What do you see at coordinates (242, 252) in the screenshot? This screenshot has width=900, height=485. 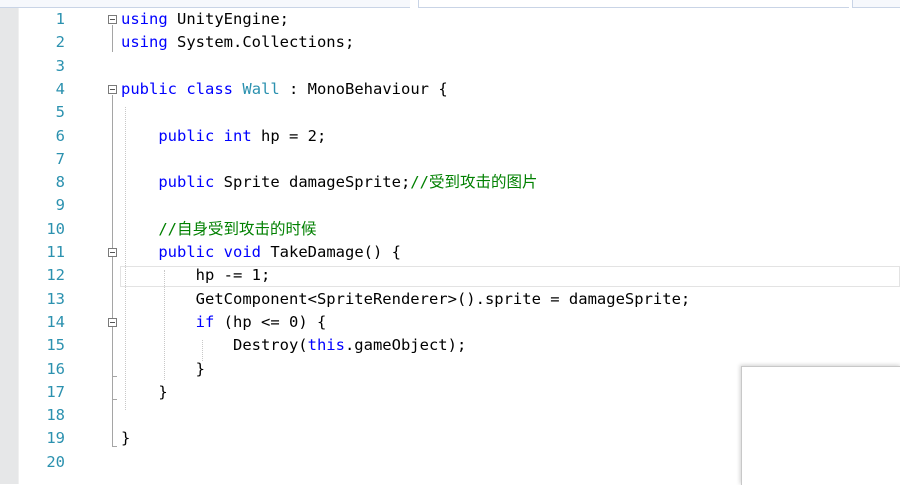 I see `keyword-token: void` at bounding box center [242, 252].